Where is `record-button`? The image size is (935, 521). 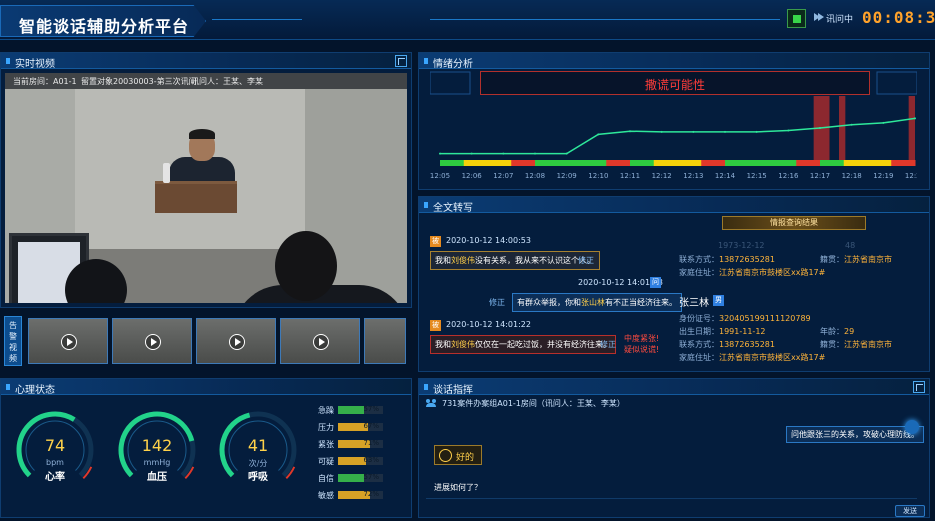 record-button is located at coordinates (796, 18).